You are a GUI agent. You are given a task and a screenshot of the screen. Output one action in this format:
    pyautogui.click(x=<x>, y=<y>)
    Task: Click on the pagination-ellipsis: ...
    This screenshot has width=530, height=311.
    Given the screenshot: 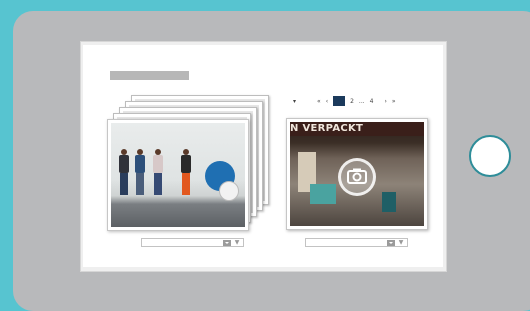 What is the action you would take?
    pyautogui.click(x=361, y=101)
    